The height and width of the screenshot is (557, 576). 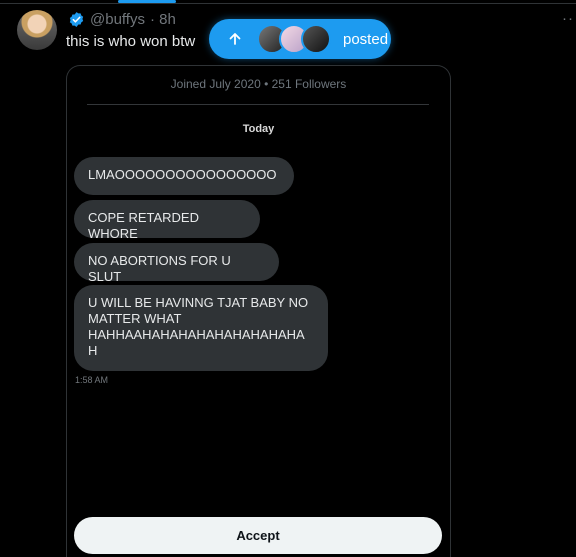 What do you see at coordinates (288, 2) in the screenshot?
I see `top-border` at bounding box center [288, 2].